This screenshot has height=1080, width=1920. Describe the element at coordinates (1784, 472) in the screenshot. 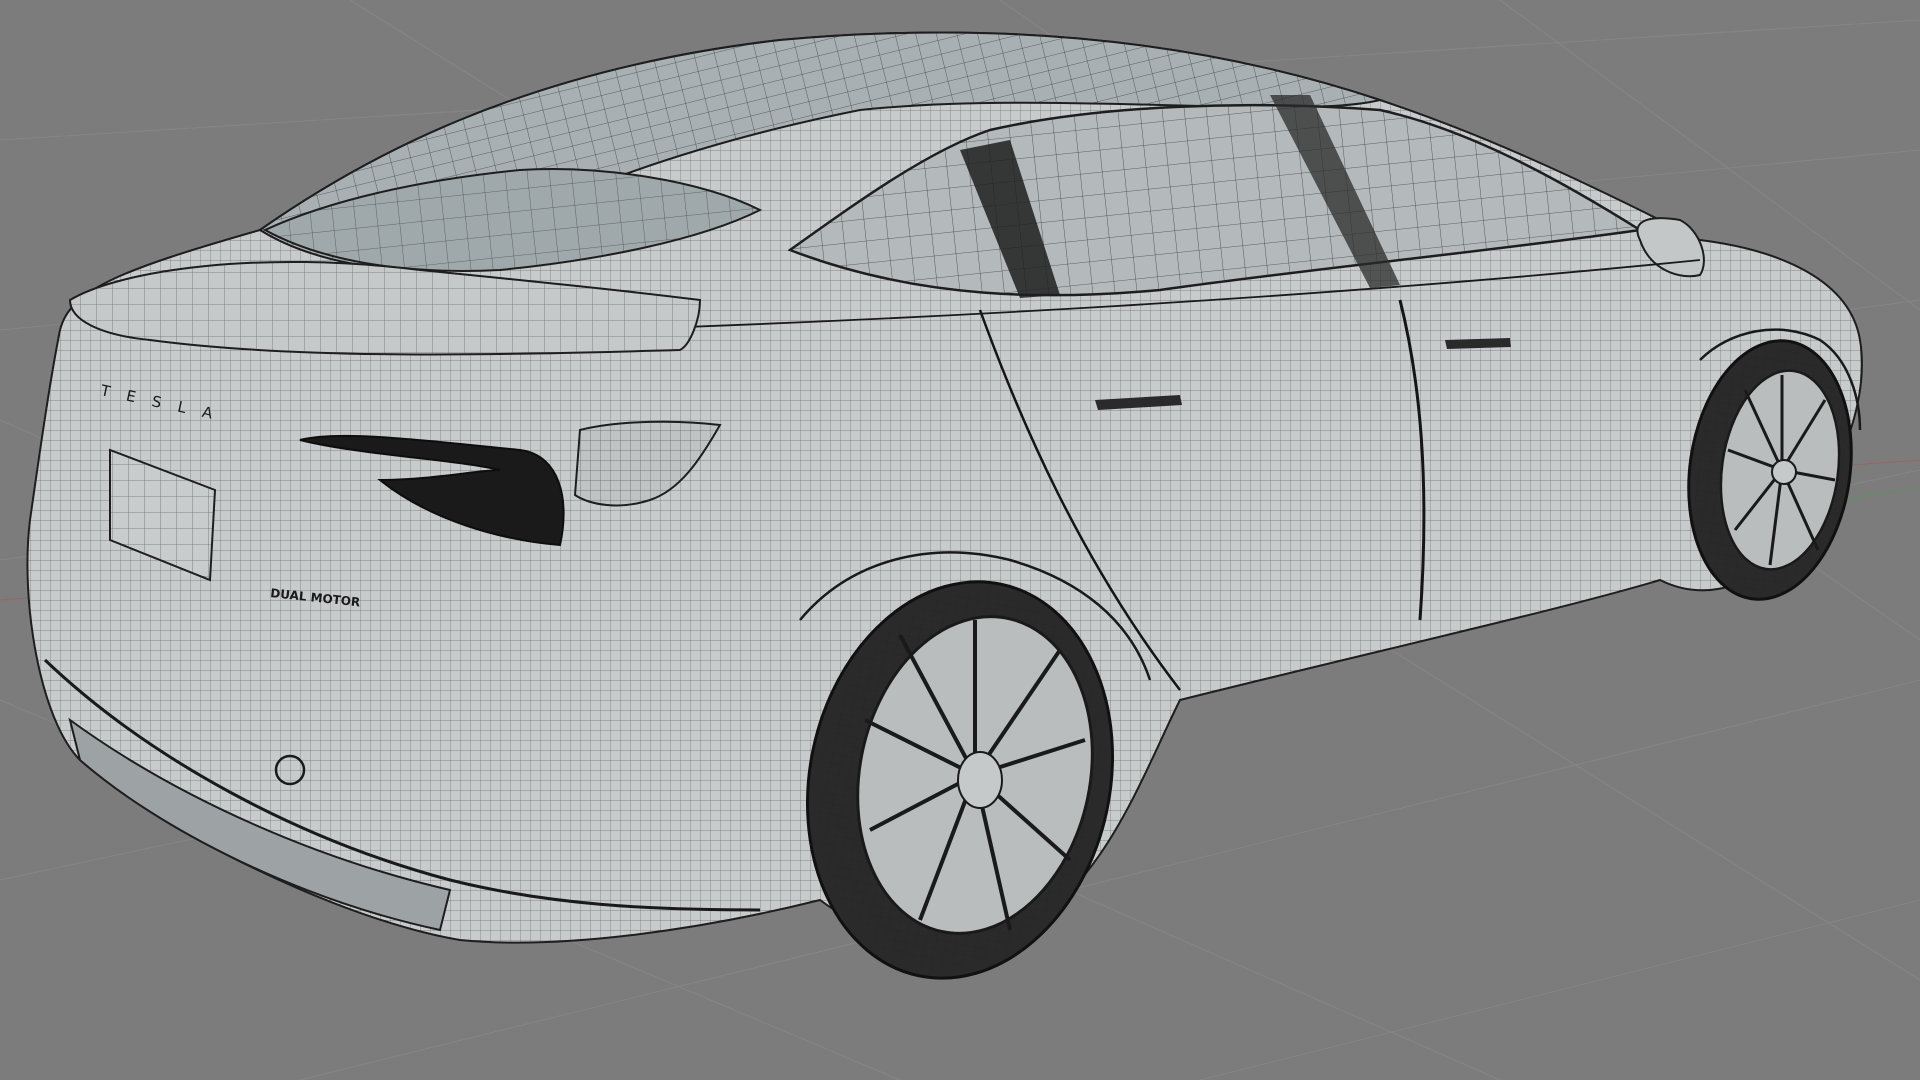

I see `front-hub-cap` at that location.